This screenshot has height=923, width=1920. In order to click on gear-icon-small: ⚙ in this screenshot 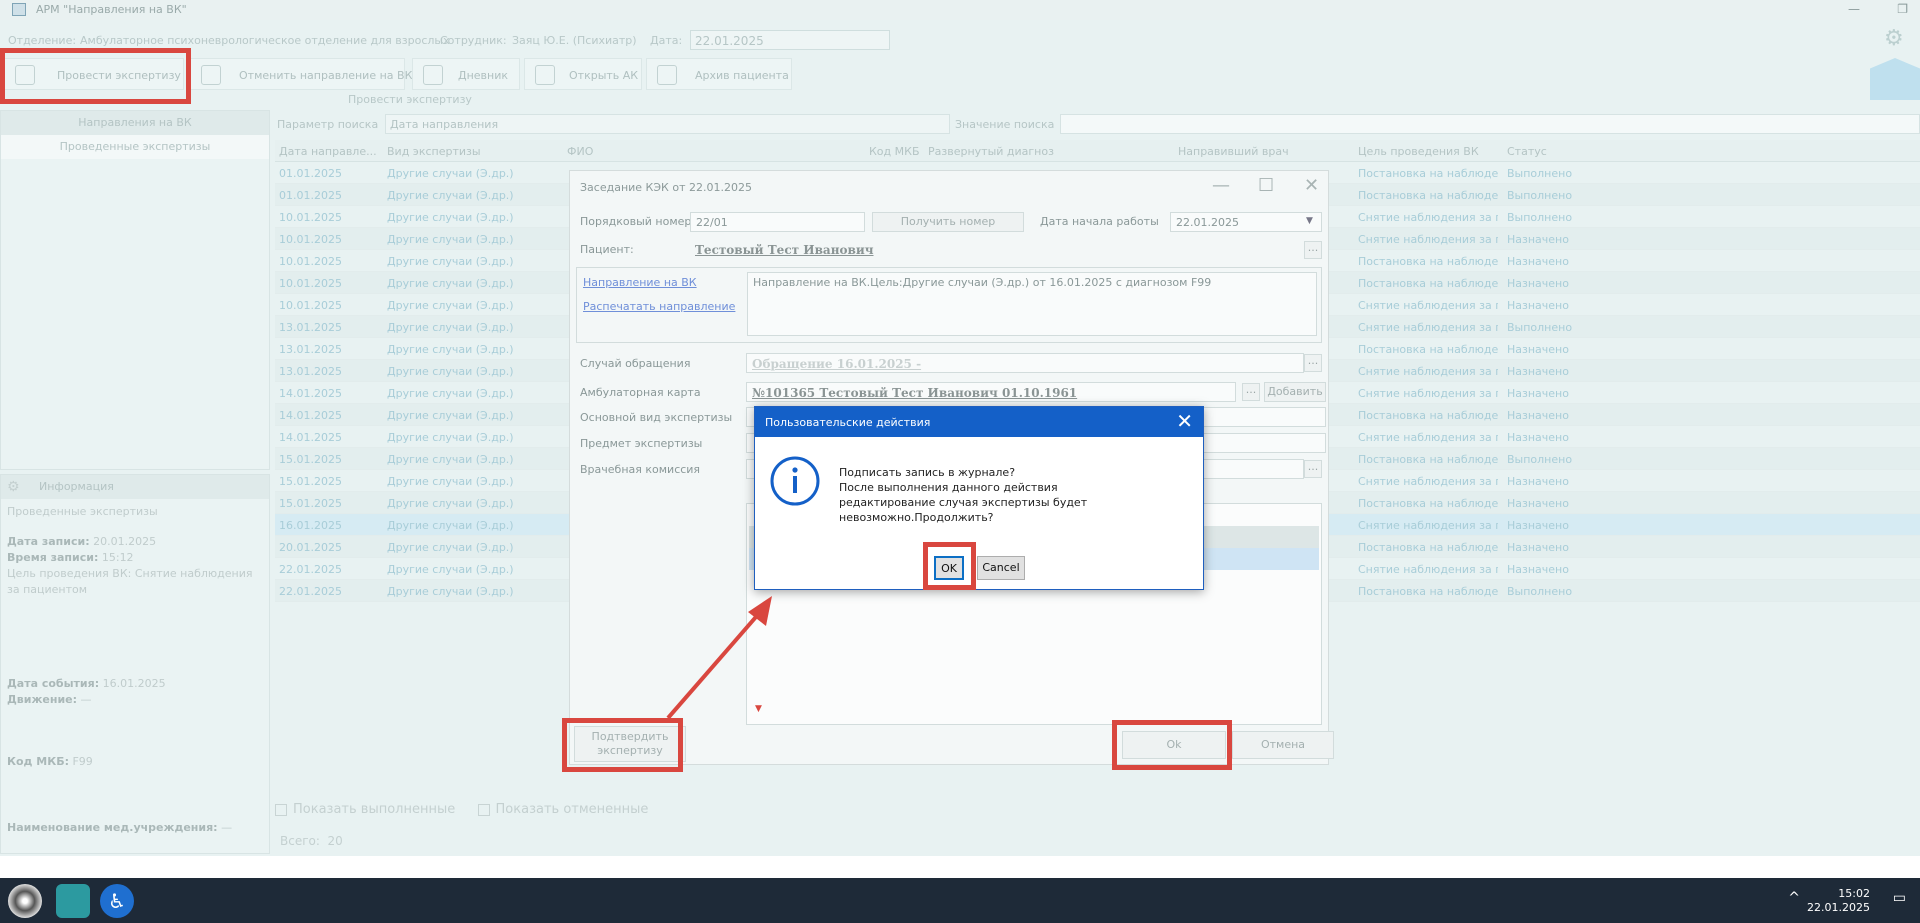, I will do `click(13, 487)`.